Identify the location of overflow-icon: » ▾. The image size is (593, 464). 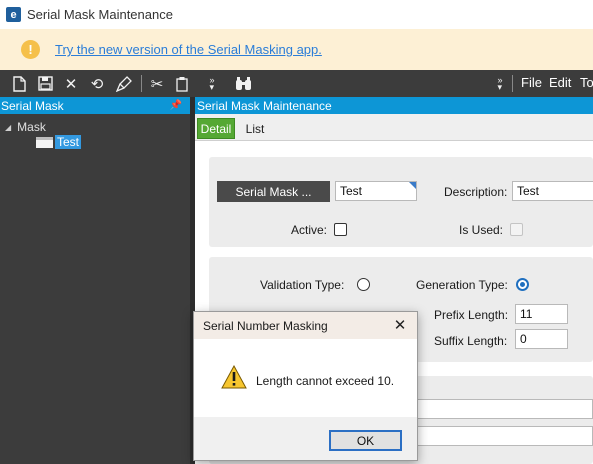
(212, 83).